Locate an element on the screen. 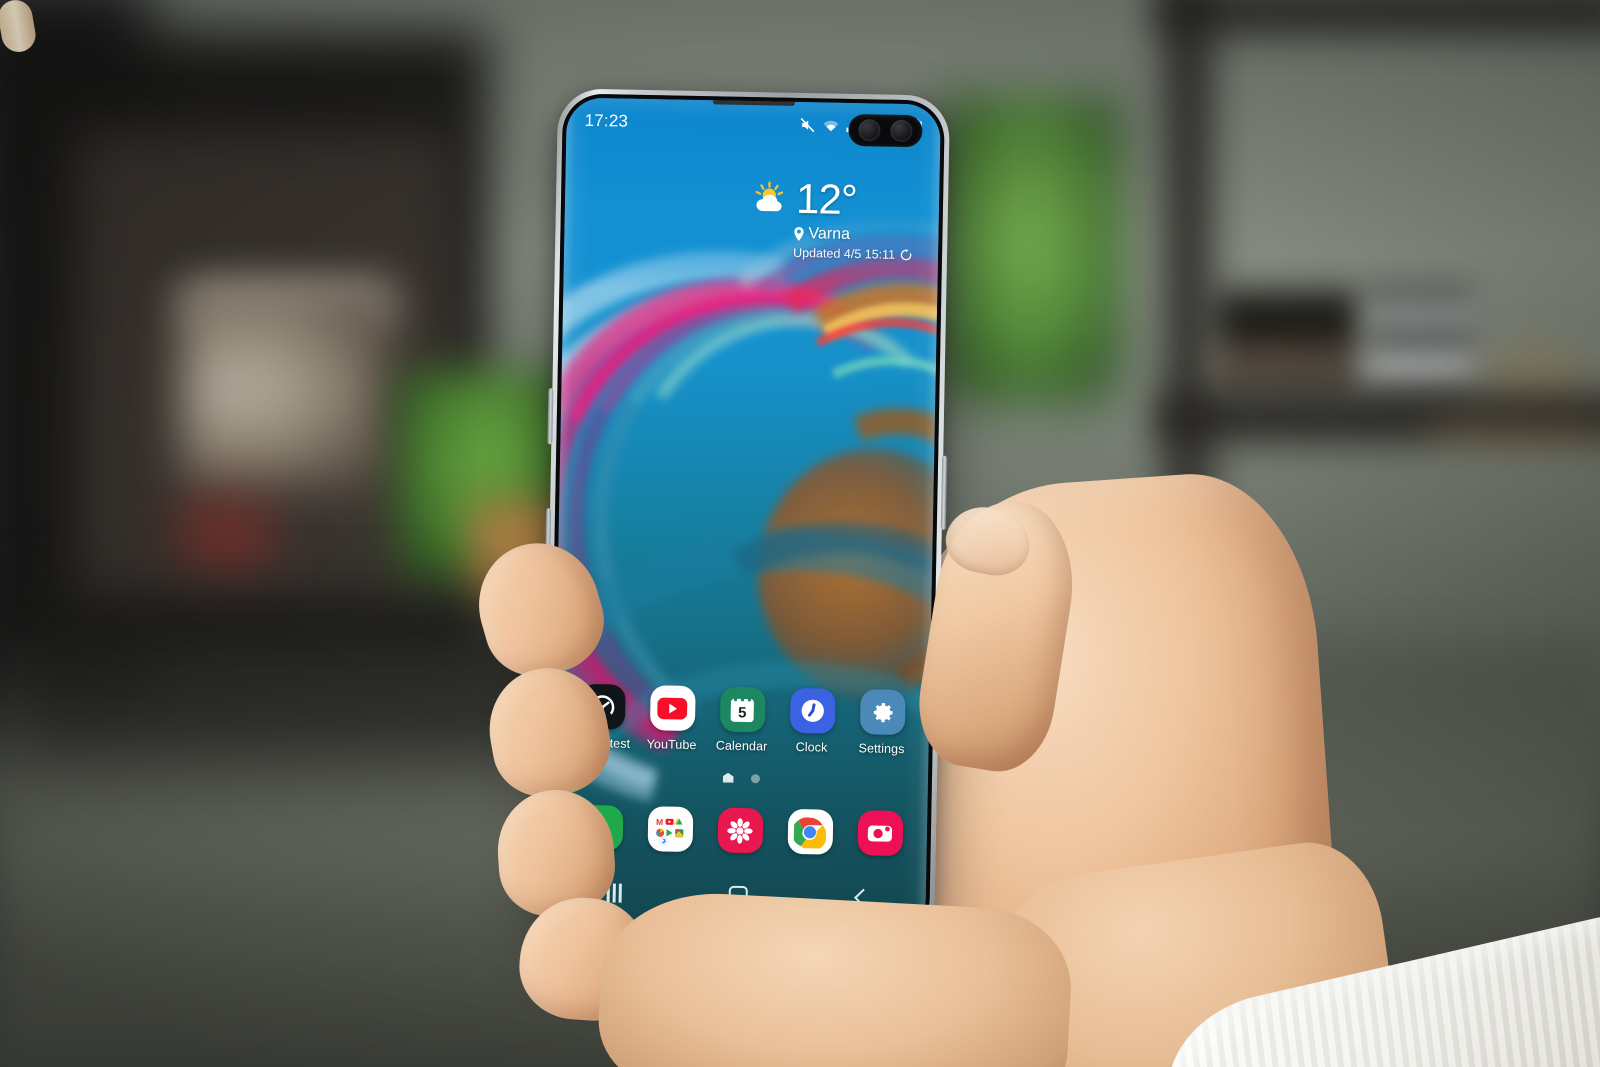 This screenshot has width=1600, height=1067. weather-main: 12° is located at coordinates (833, 199).